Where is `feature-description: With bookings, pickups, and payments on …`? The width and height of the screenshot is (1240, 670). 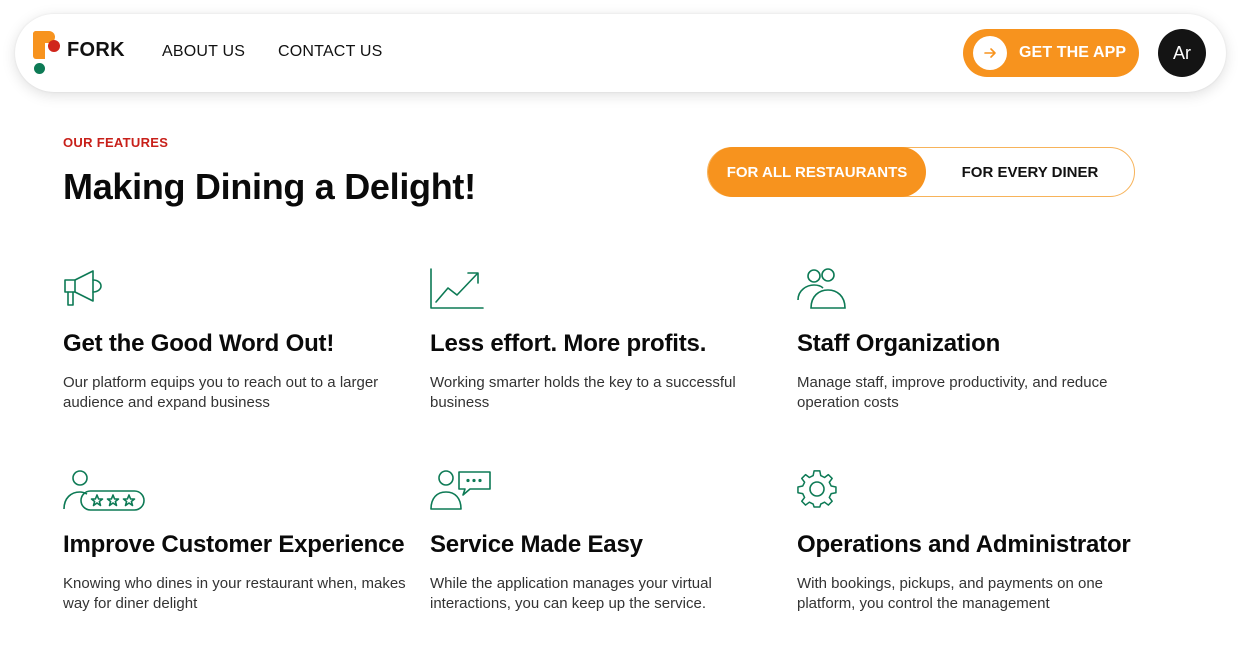
feature-description: With bookings, pickups, and payments on … is located at coordinates (950, 593).